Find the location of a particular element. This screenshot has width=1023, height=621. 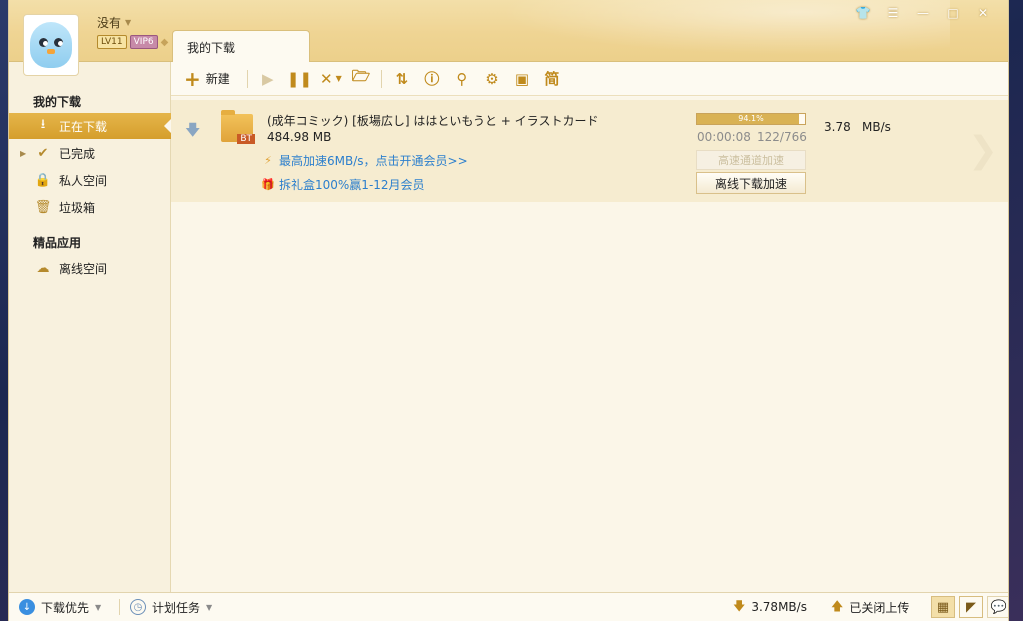

schedule-label: 计划任务 is located at coordinates (176, 607).